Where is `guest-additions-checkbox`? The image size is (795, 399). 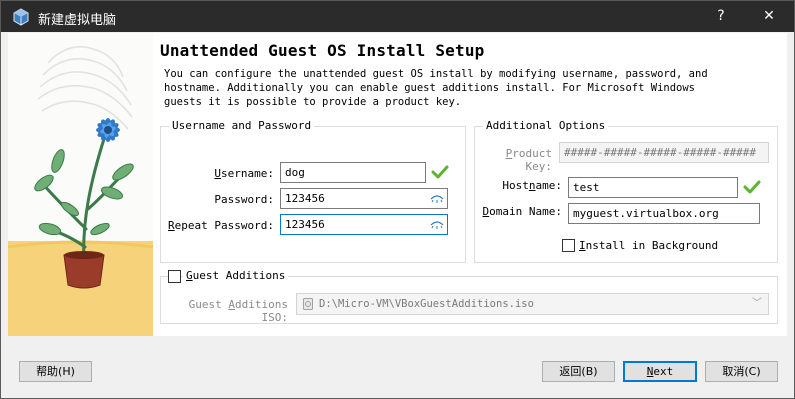
guest-additions-checkbox is located at coordinates (174, 276).